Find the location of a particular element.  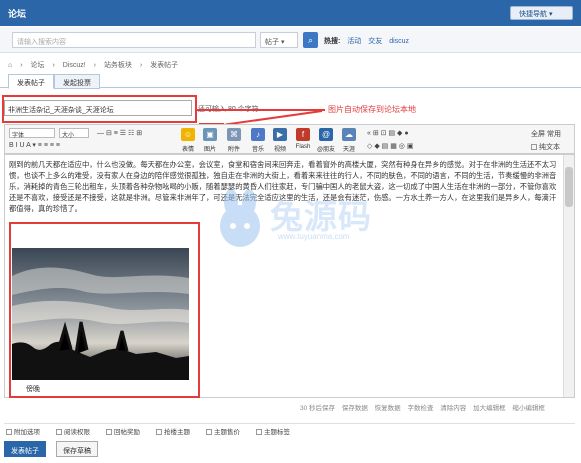

breadcrumb: ⌂ › 论坛 › Discuz! › 站务板块 › 发表帖子 is located at coordinates (96, 65).